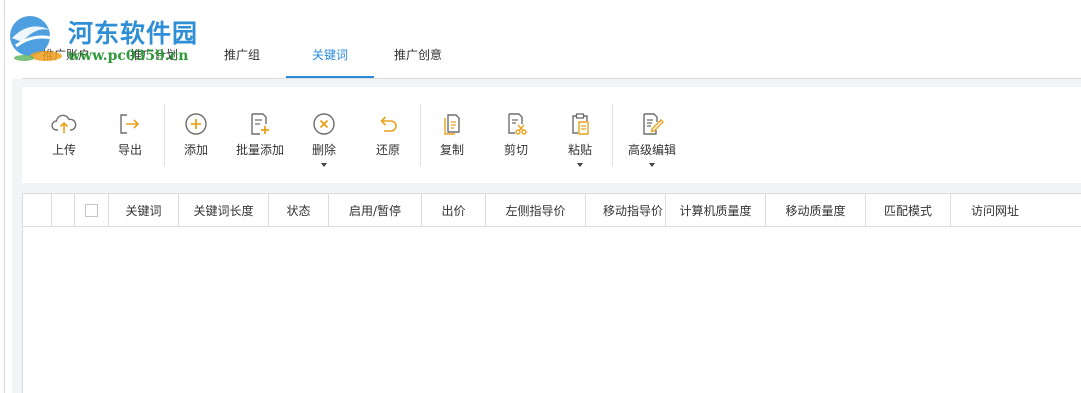 The height and width of the screenshot is (393, 1081). I want to click on column-header: 匹配模式, so click(908, 210).